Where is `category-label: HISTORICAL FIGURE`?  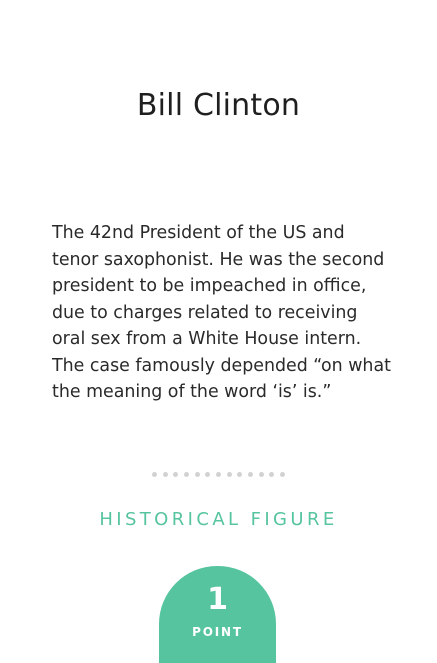
category-label: HISTORICAL FIGURE is located at coordinates (218, 519).